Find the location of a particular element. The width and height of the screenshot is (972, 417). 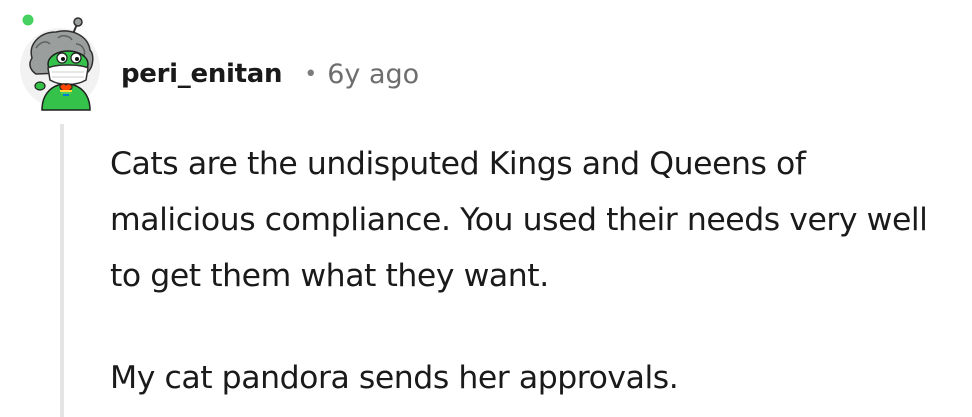

avatar is located at coordinates (64, 64).